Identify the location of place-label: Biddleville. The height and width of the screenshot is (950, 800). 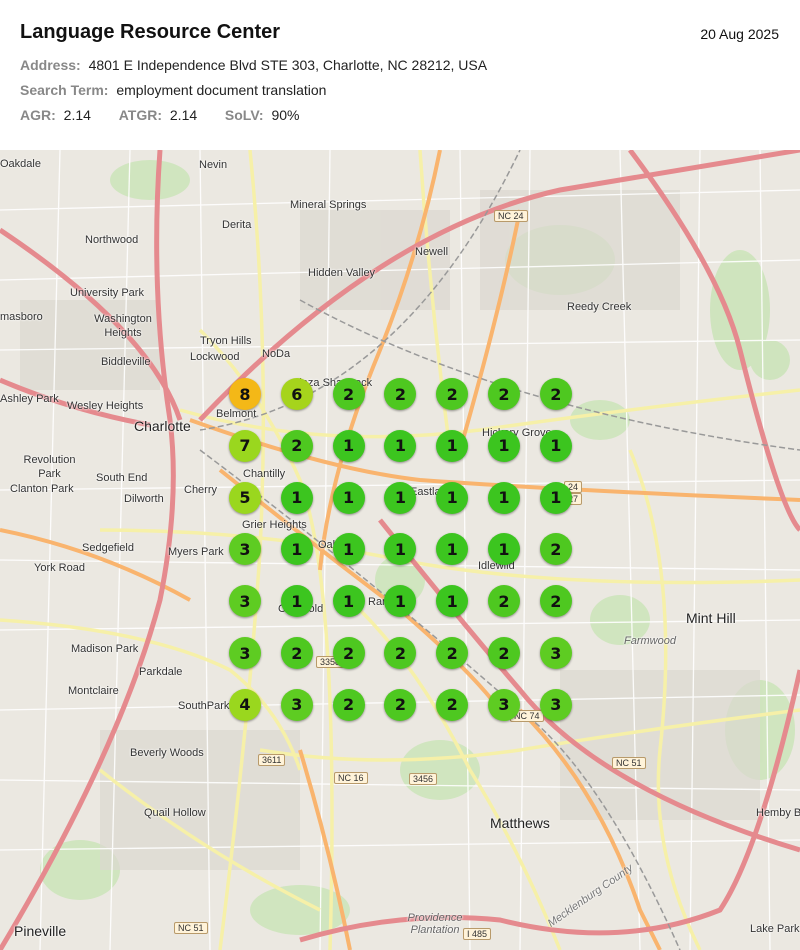
(126, 362).